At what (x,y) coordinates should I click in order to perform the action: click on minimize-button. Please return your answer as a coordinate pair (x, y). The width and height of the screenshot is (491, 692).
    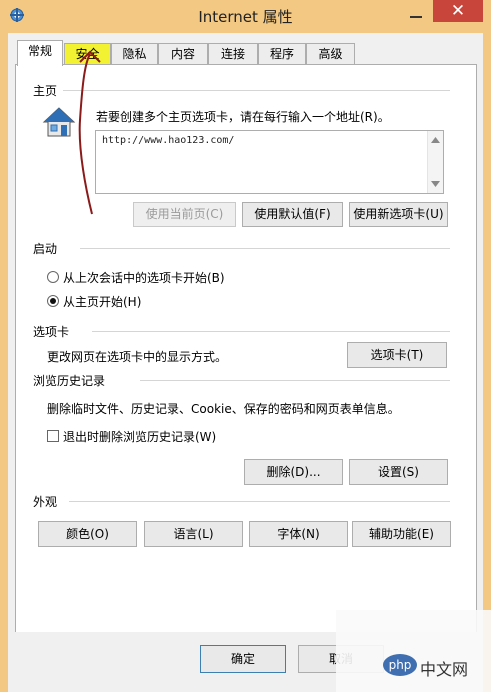
    Looking at the image, I should click on (416, 14).